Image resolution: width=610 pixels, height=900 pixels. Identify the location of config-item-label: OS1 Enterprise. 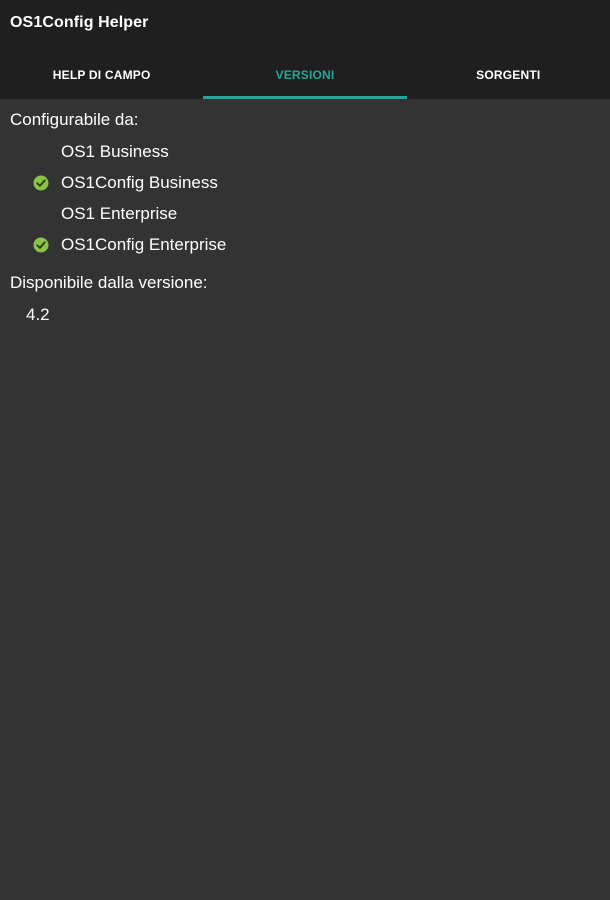
(119, 213).